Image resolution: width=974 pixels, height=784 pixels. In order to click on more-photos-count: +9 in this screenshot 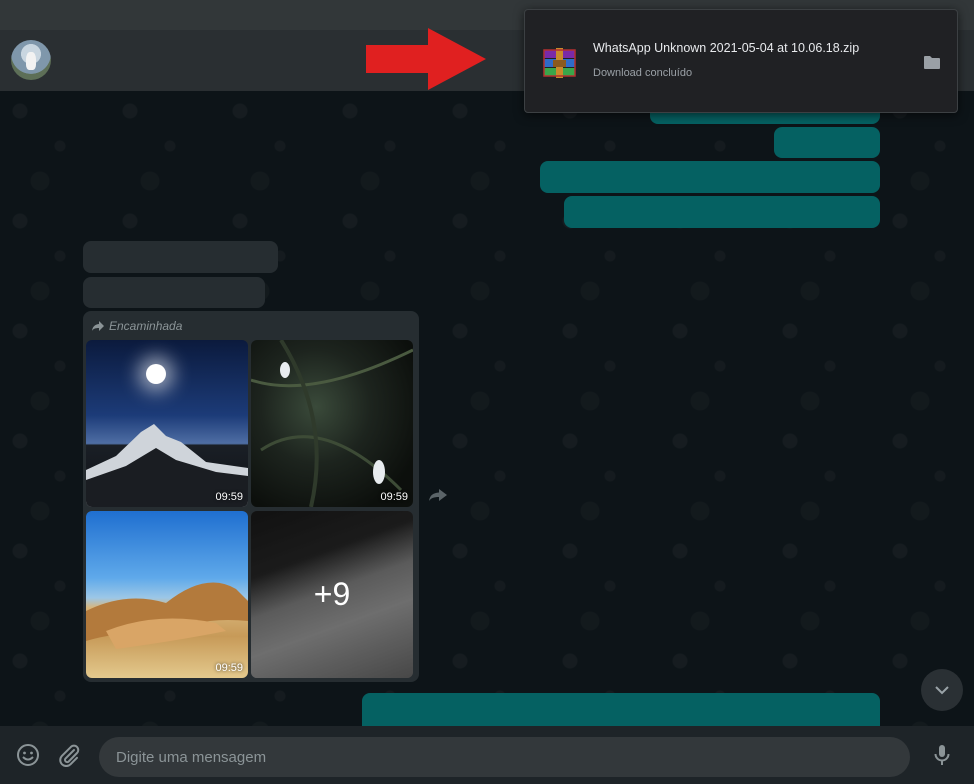, I will do `click(332, 594)`.